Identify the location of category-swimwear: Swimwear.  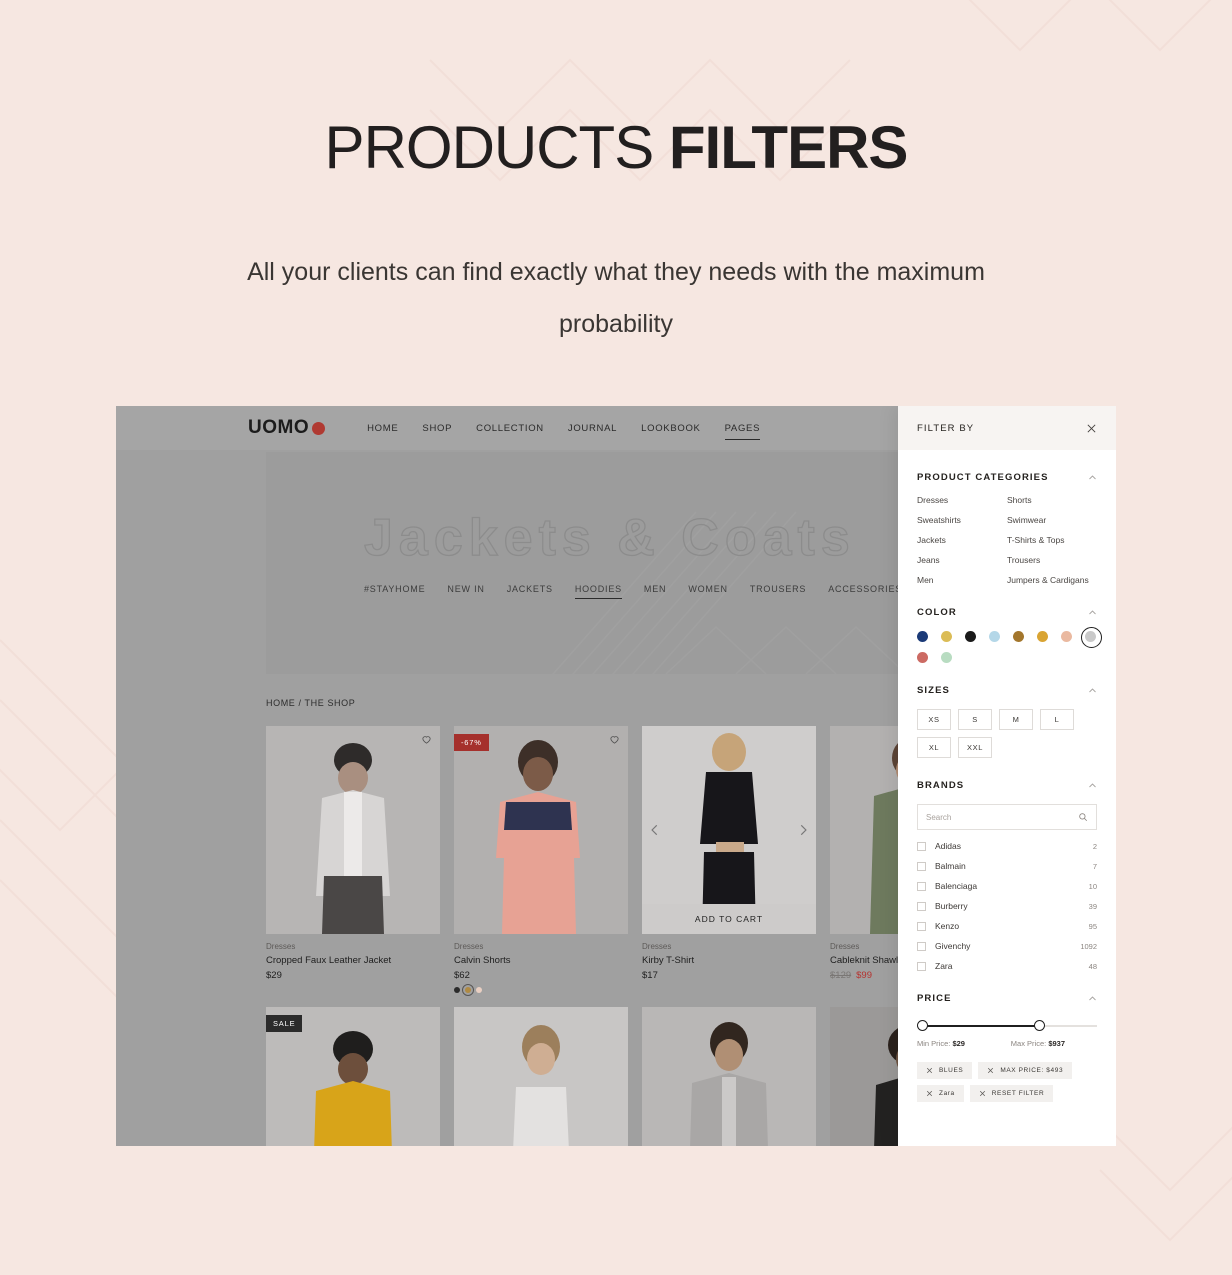
(1052, 520).